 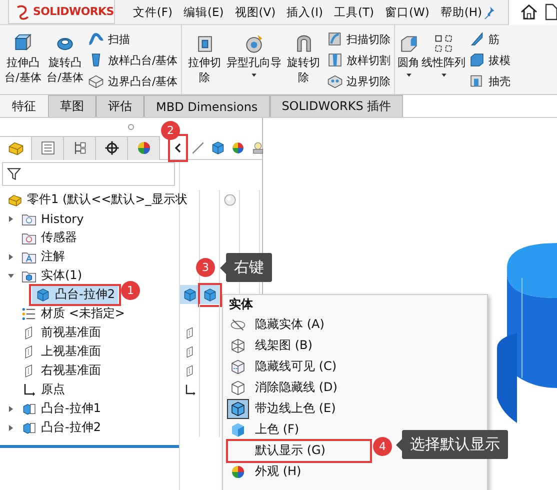 I want to click on tree-item: 前视基准面, so click(x=61, y=333).